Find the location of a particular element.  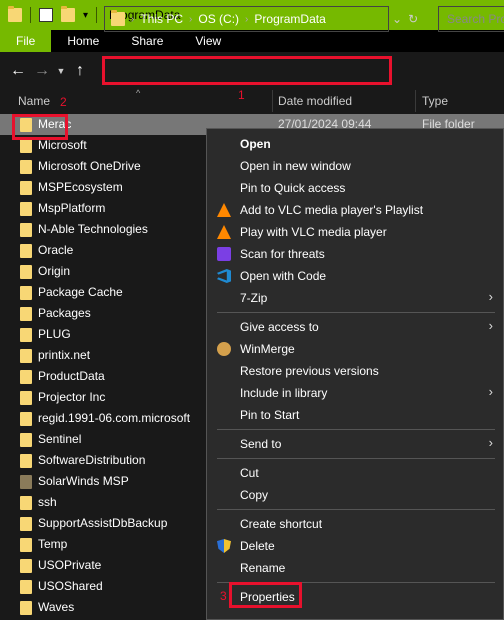

menu-item-scan-threats: Scan for threats is located at coordinates (355, 254).